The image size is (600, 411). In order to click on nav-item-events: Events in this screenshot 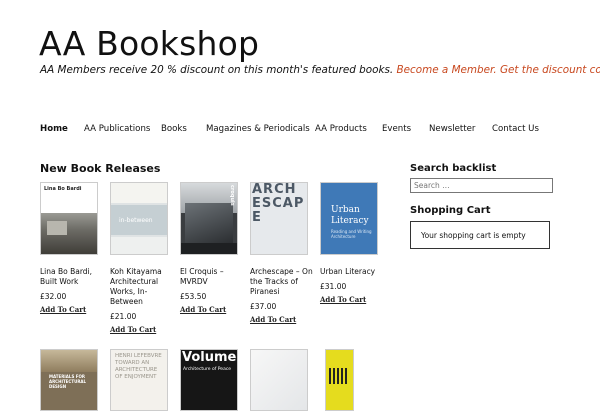, I will do `click(396, 129)`.